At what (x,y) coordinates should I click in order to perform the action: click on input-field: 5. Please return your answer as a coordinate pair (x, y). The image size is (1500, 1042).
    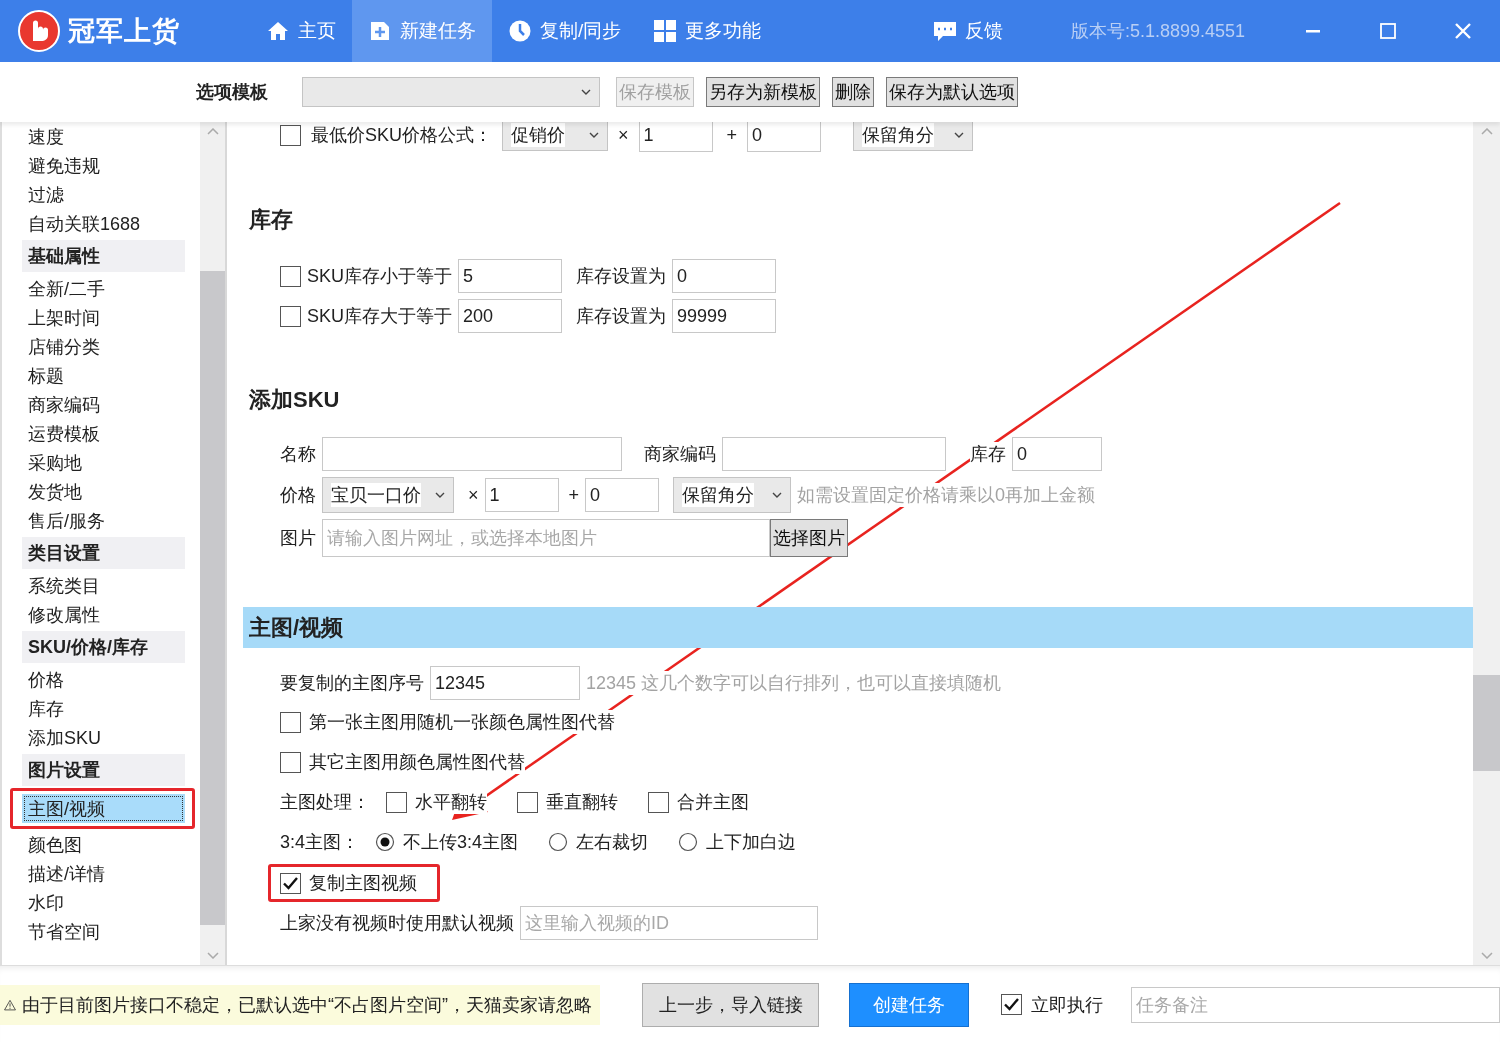
    Looking at the image, I should click on (510, 276).